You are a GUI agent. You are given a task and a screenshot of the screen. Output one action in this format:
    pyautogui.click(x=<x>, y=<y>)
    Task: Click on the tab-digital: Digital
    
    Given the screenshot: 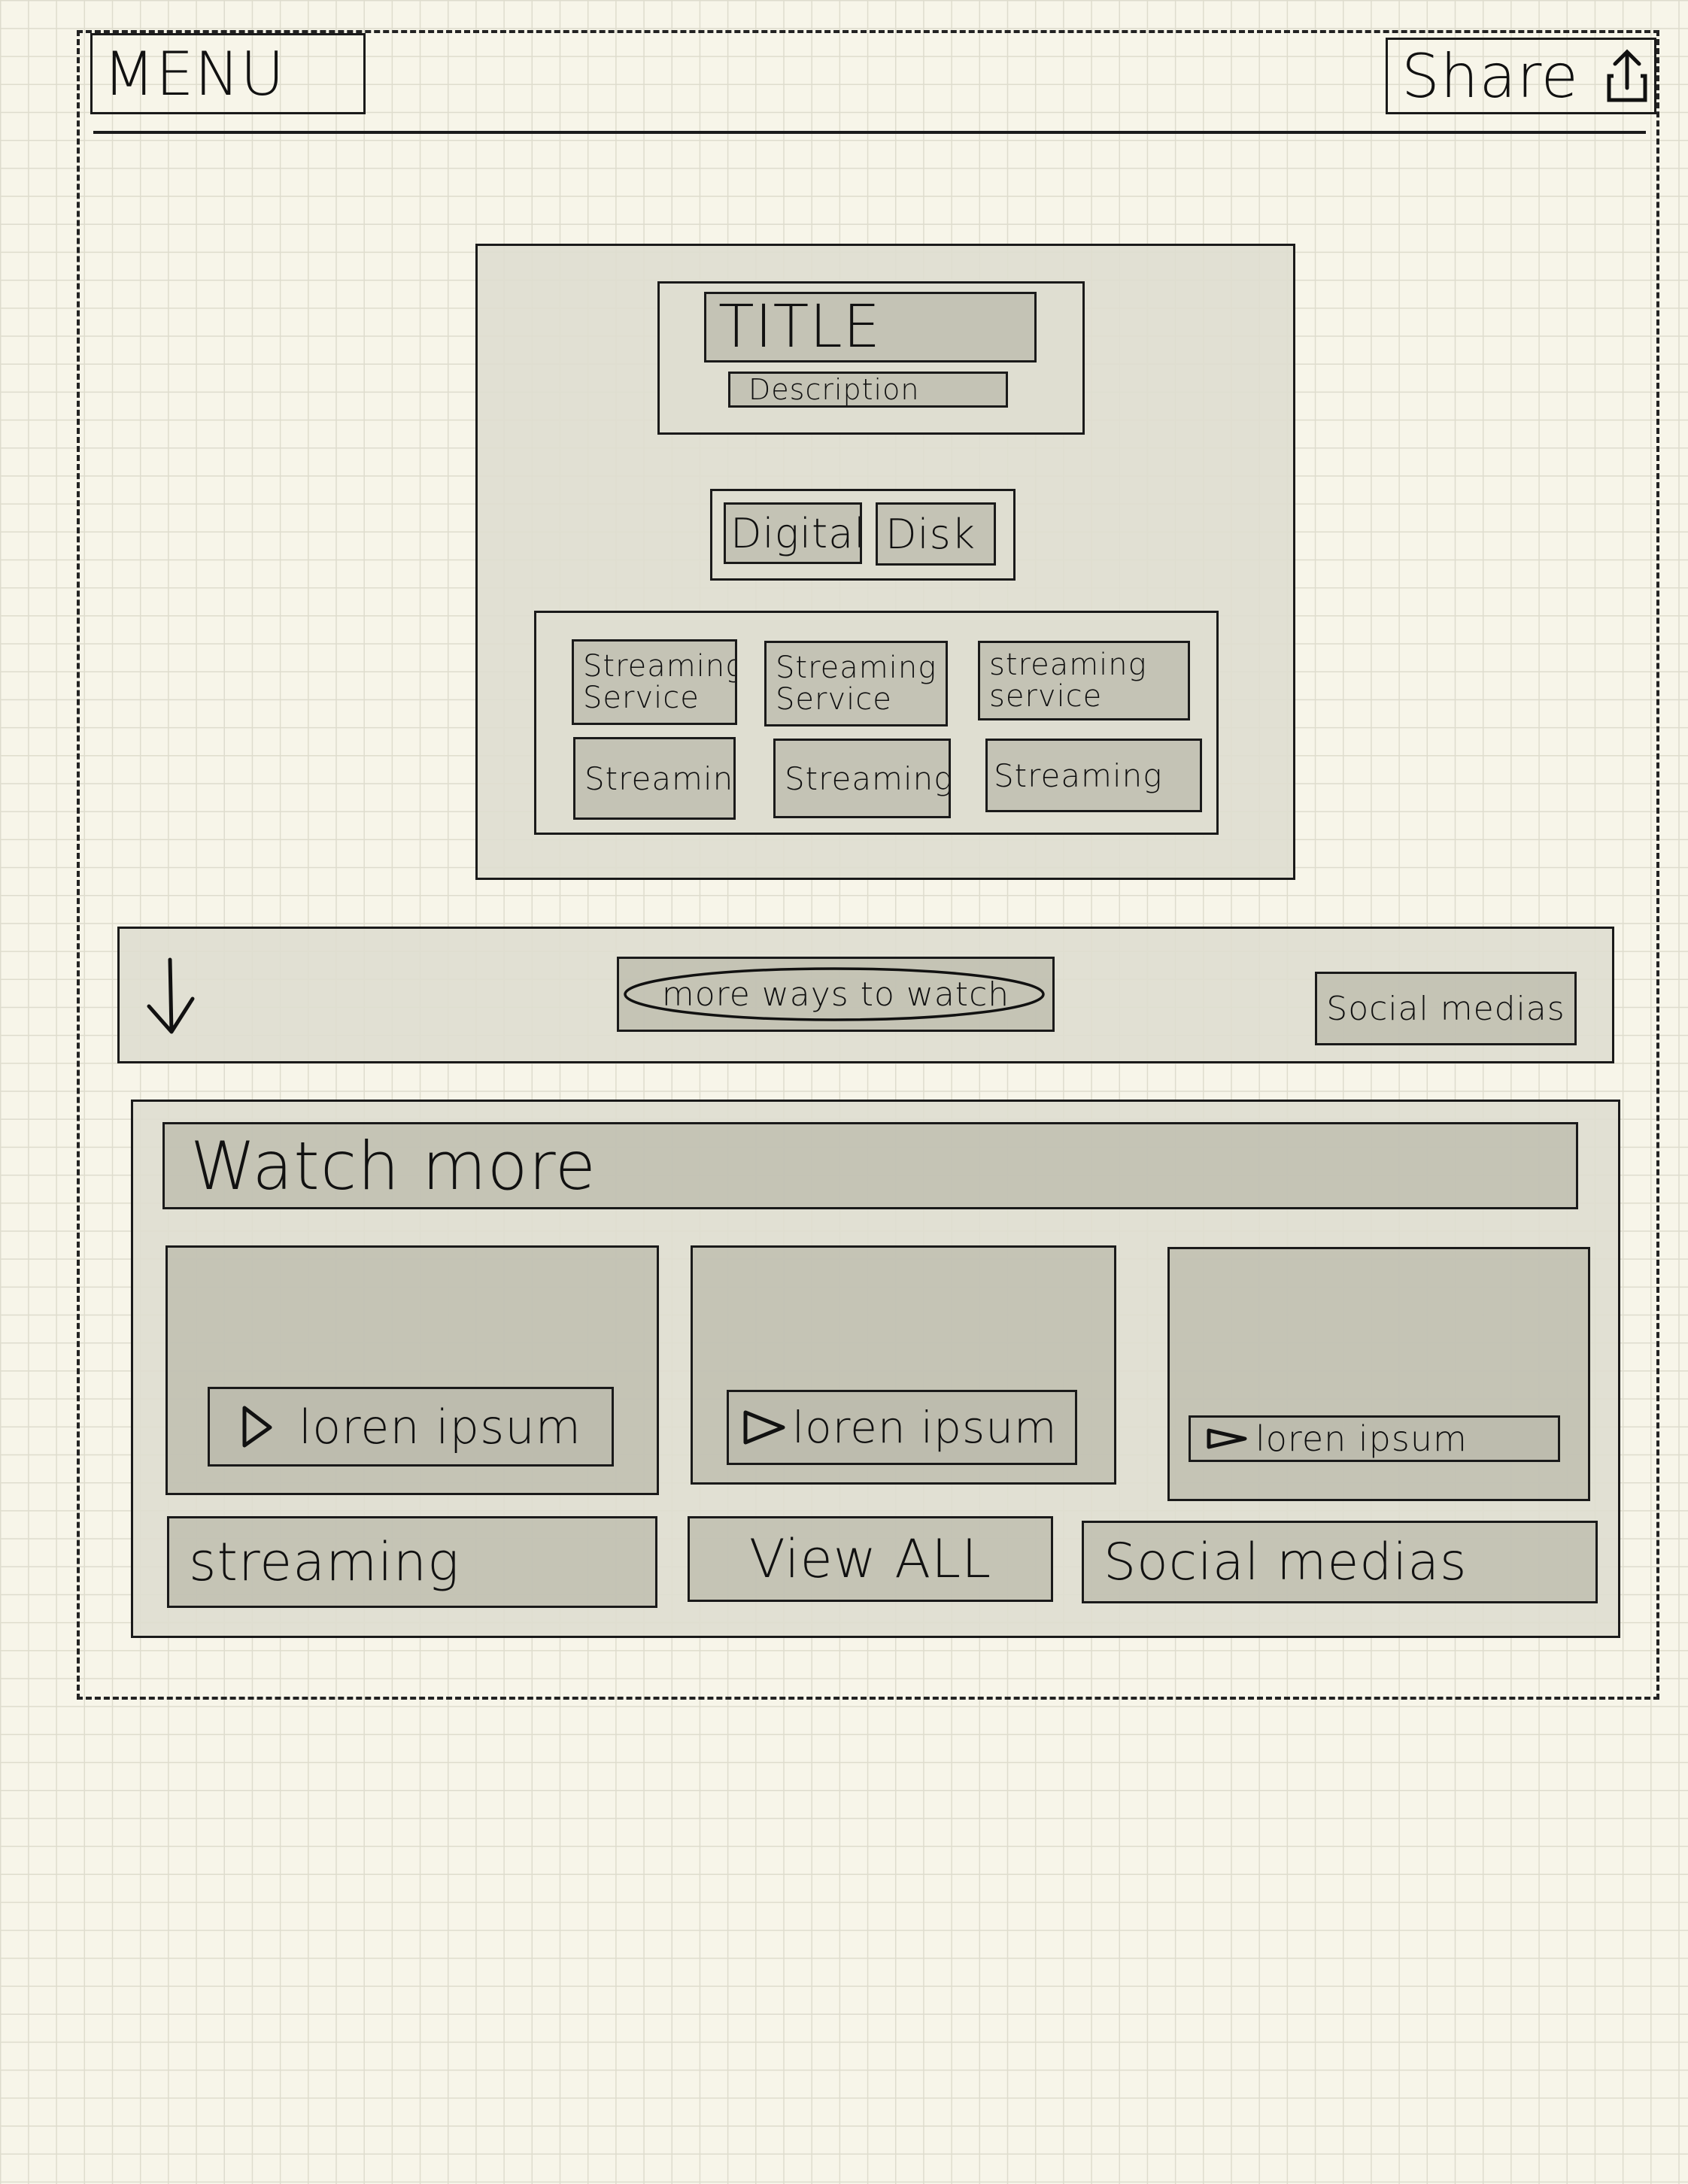 What is the action you would take?
    pyautogui.click(x=793, y=533)
    